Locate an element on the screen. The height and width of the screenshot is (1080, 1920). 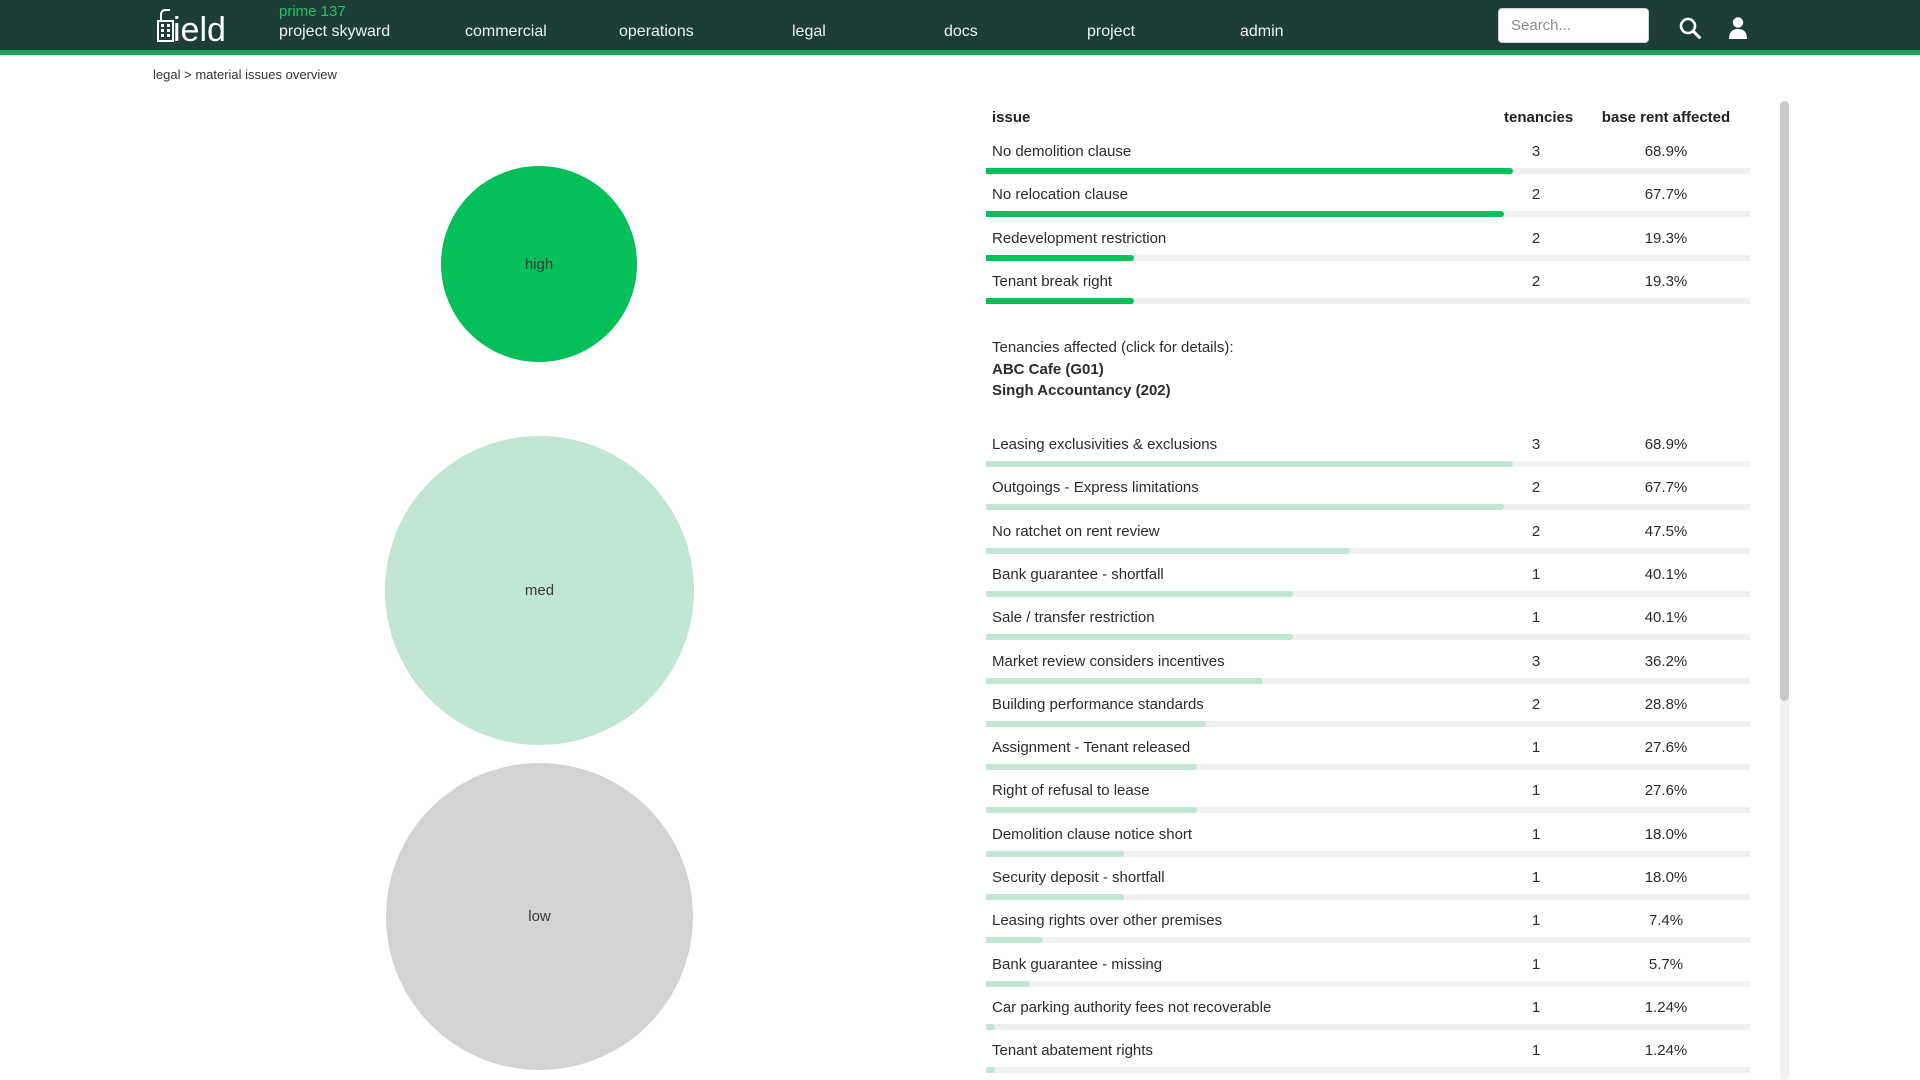
column-header-base-rent-affected: base rent affected is located at coordinates (1666, 117).